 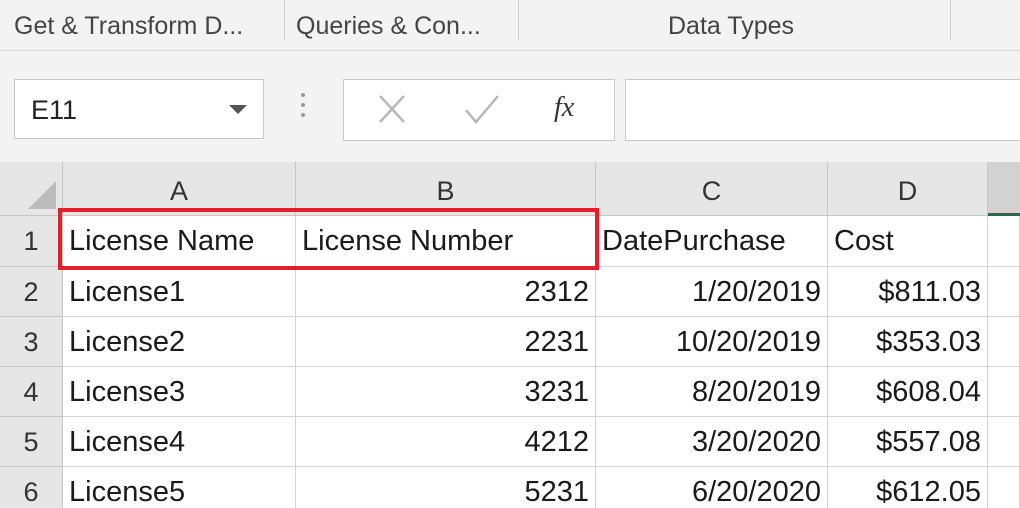 What do you see at coordinates (446, 292) in the screenshot?
I see `cell-b2: 2312` at bounding box center [446, 292].